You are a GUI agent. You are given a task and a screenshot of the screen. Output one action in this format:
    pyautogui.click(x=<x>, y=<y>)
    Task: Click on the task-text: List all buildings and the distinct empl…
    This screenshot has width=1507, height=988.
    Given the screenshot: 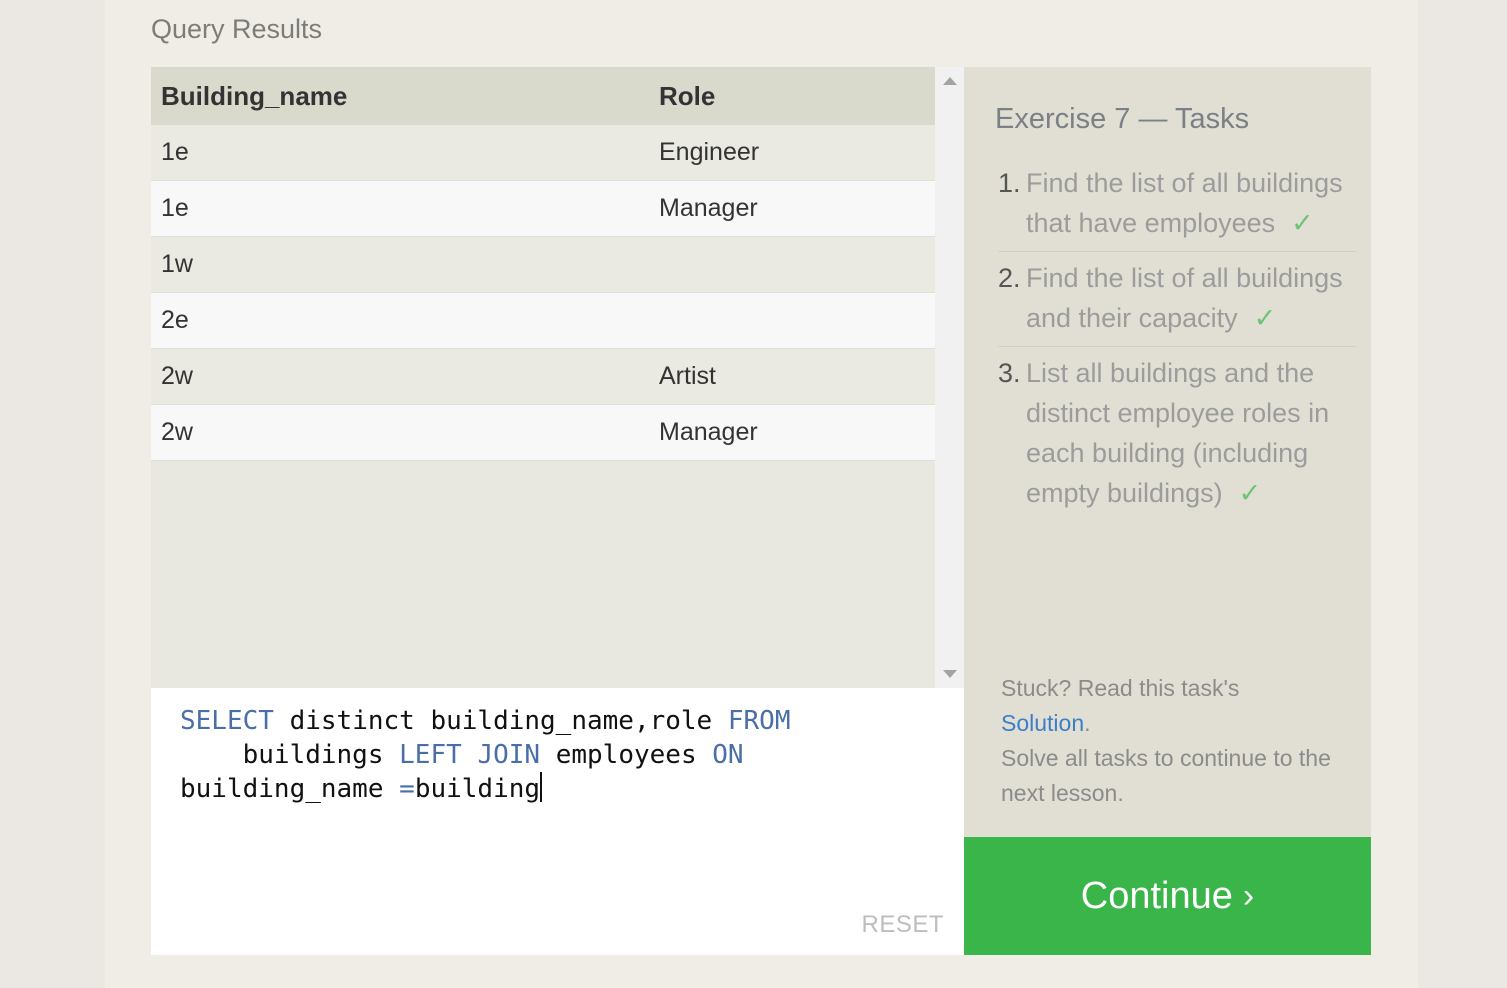 What is the action you would take?
    pyautogui.click(x=1178, y=433)
    